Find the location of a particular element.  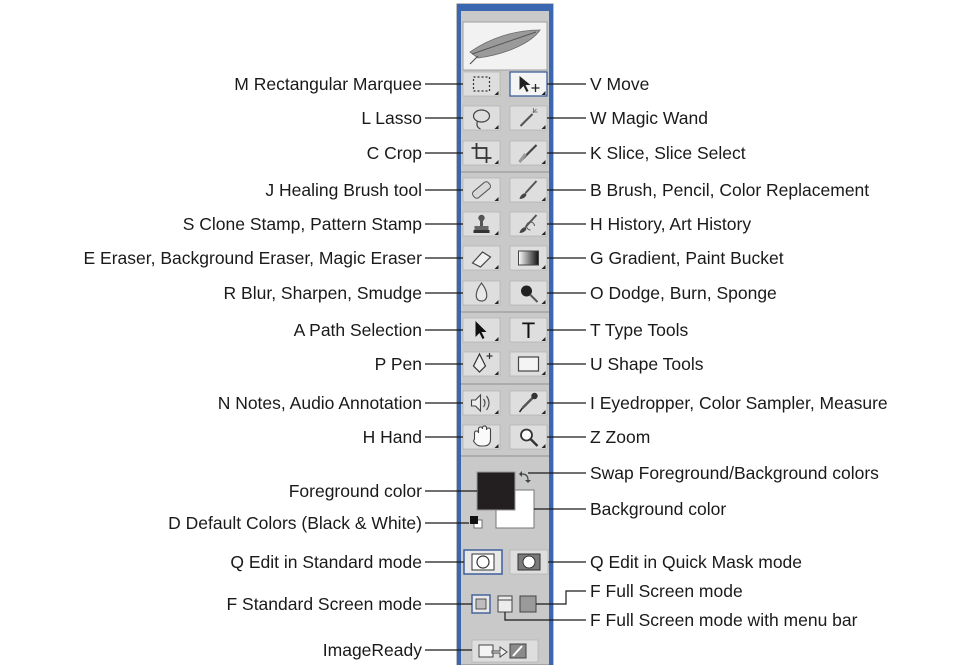

right-callout-label: U Shape Tools is located at coordinates (647, 364).